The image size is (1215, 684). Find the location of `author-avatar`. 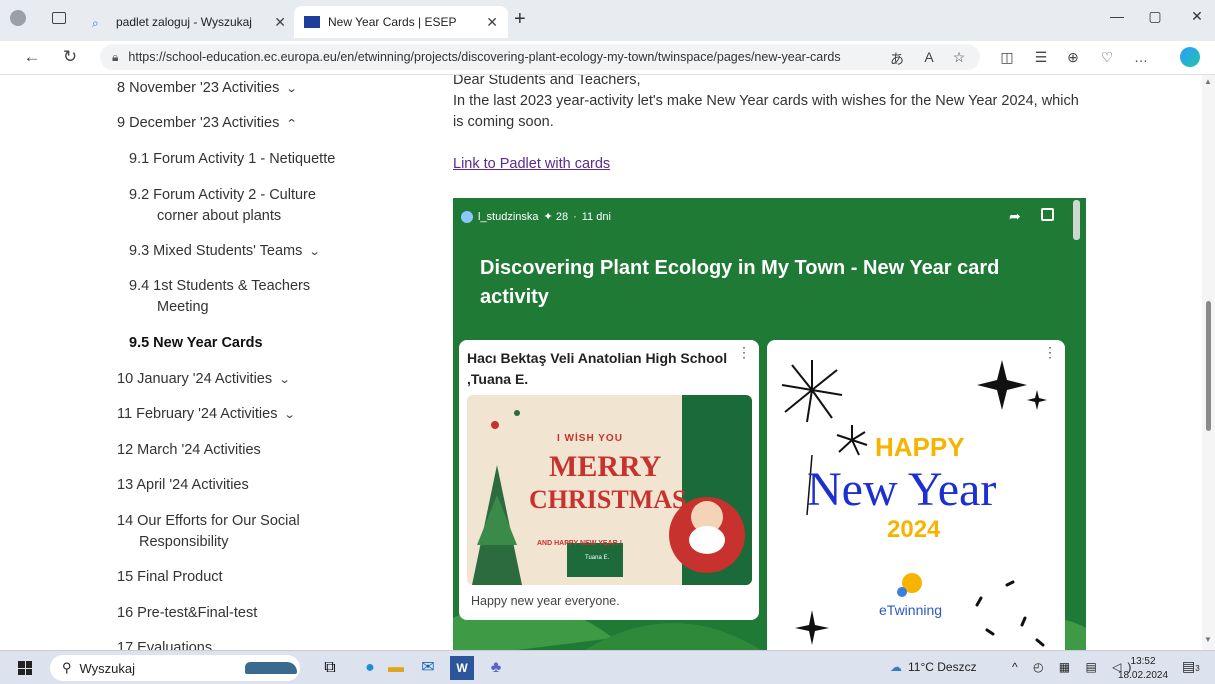

author-avatar is located at coordinates (467, 216).